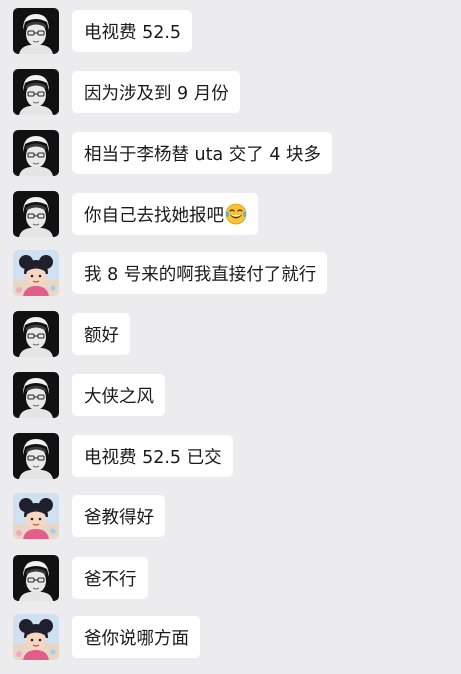 The image size is (461, 674). I want to click on message-text: 相当于李杨替 uta 交了 4 块多, so click(203, 154).